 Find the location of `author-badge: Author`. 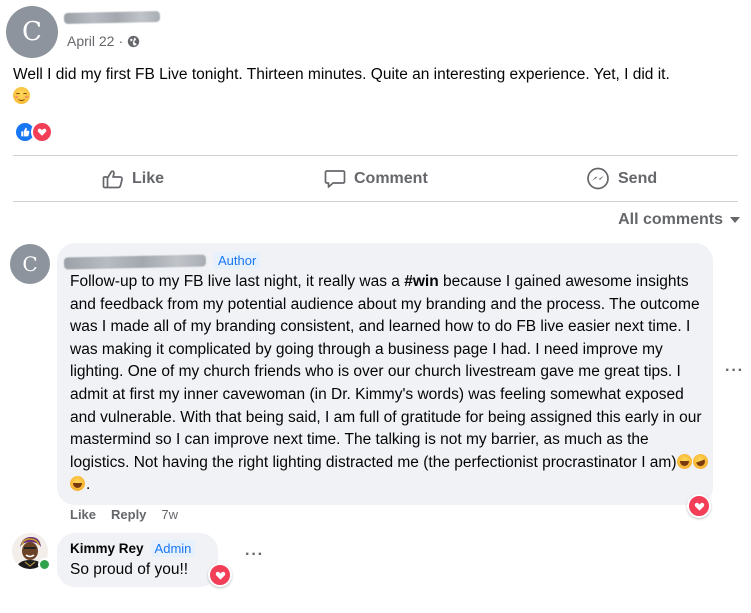

author-badge: Author is located at coordinates (237, 260).